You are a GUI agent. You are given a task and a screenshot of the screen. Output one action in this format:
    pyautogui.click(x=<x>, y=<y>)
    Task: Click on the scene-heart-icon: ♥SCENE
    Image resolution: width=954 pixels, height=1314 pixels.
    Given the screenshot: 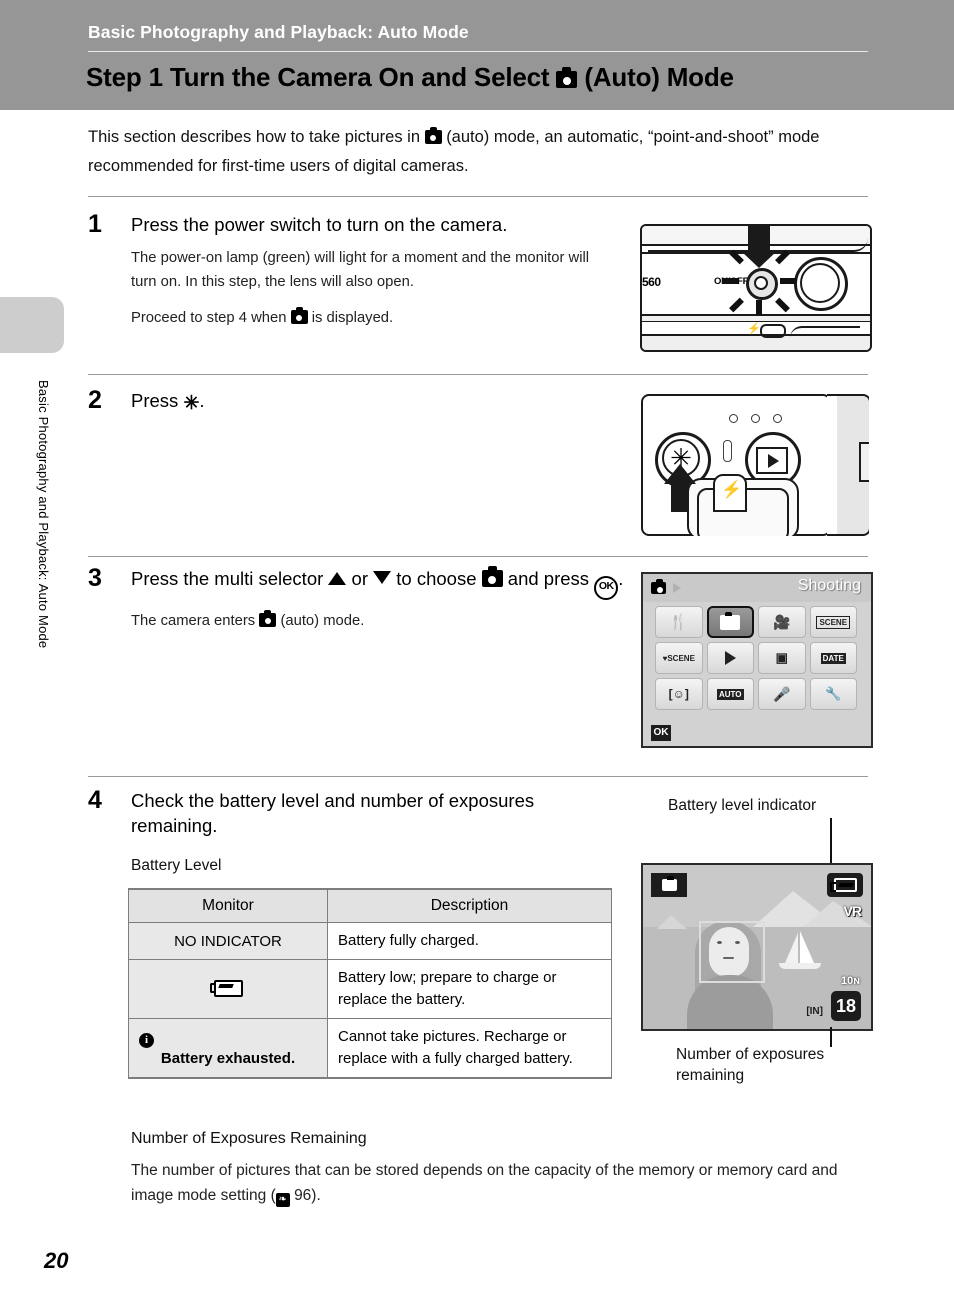 What is the action you would take?
    pyautogui.click(x=678, y=658)
    